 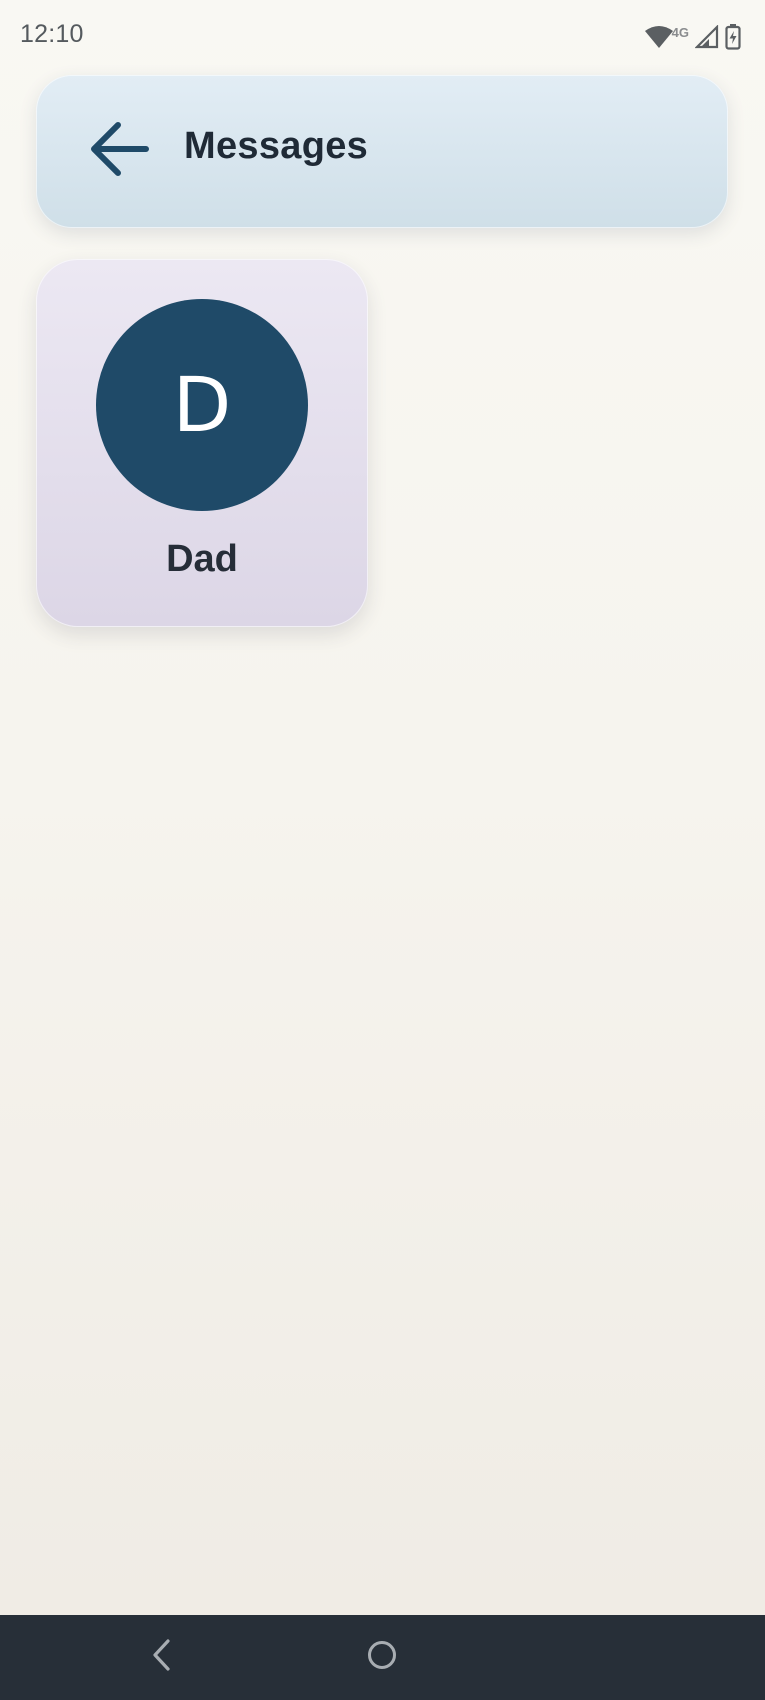 I want to click on nav-home-button, so click(x=382, y=1657).